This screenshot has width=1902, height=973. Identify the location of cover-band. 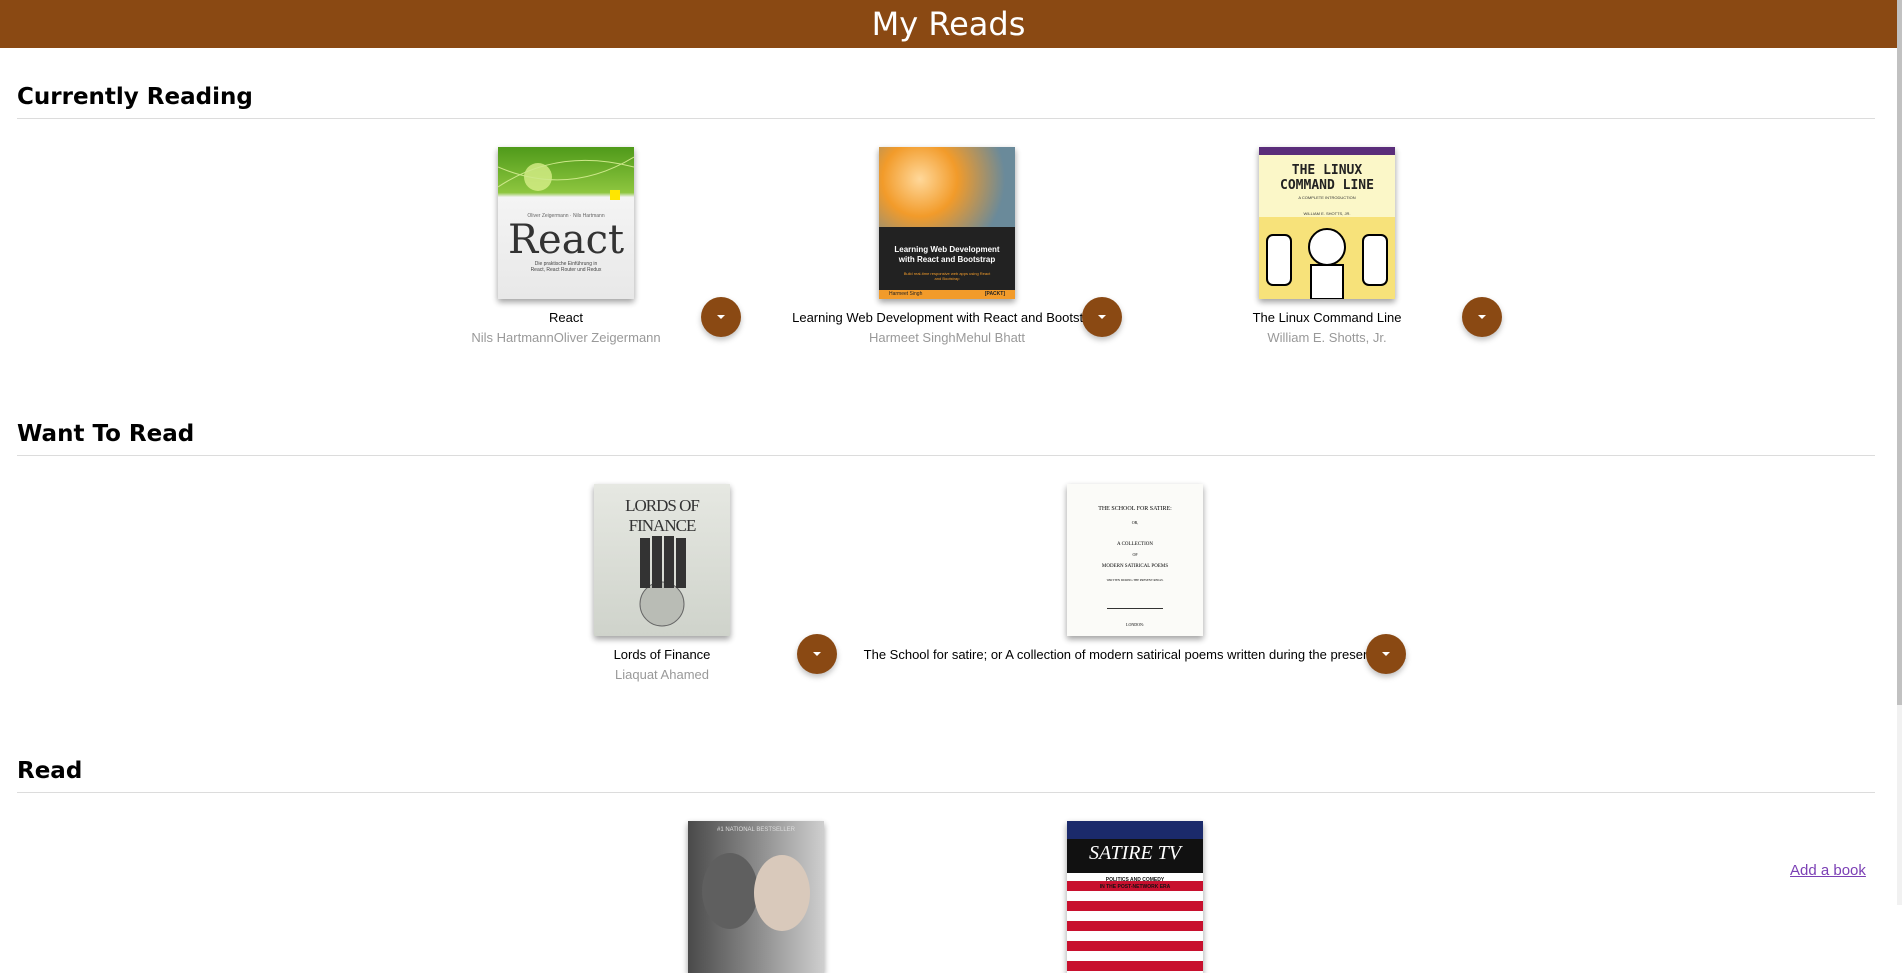
(1135, 830).